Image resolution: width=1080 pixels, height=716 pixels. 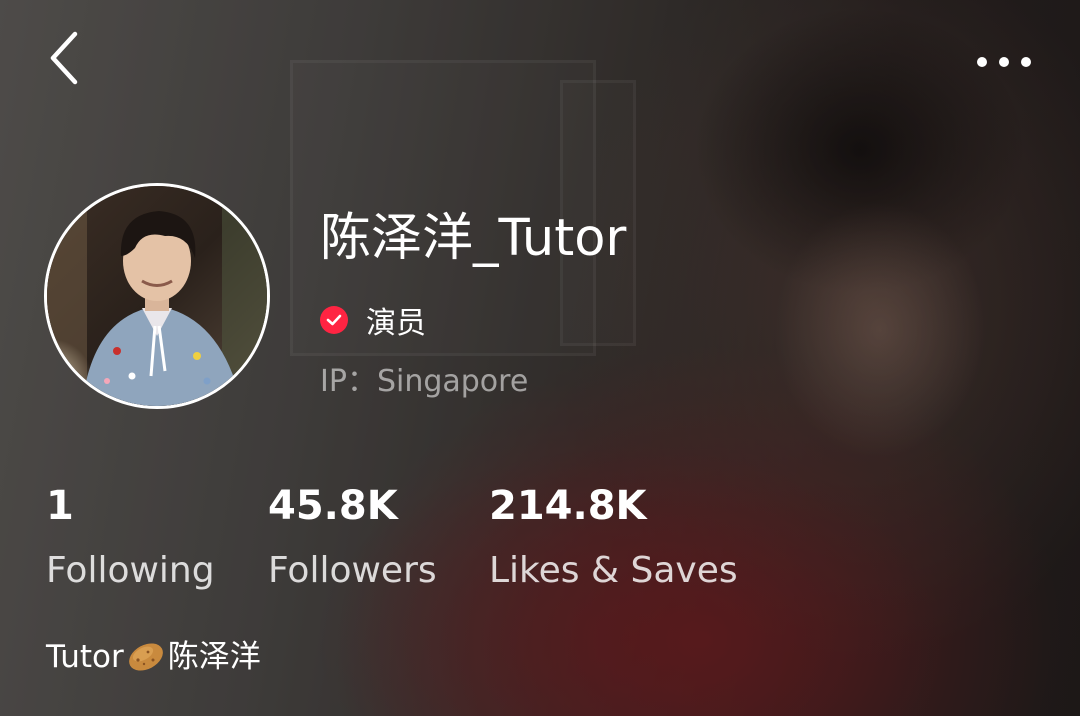 I want to click on ip-location: IP：Singapore, so click(x=424, y=381).